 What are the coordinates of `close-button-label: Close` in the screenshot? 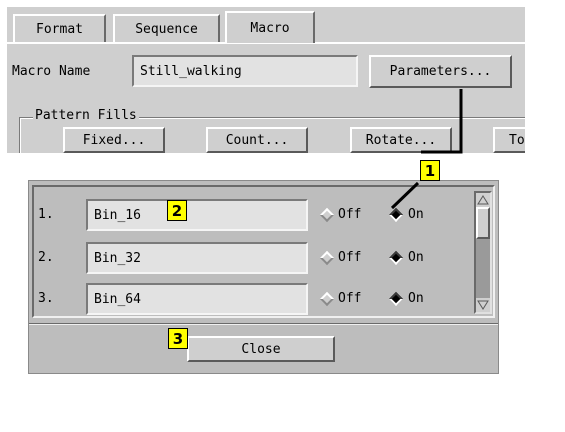 It's located at (261, 349).